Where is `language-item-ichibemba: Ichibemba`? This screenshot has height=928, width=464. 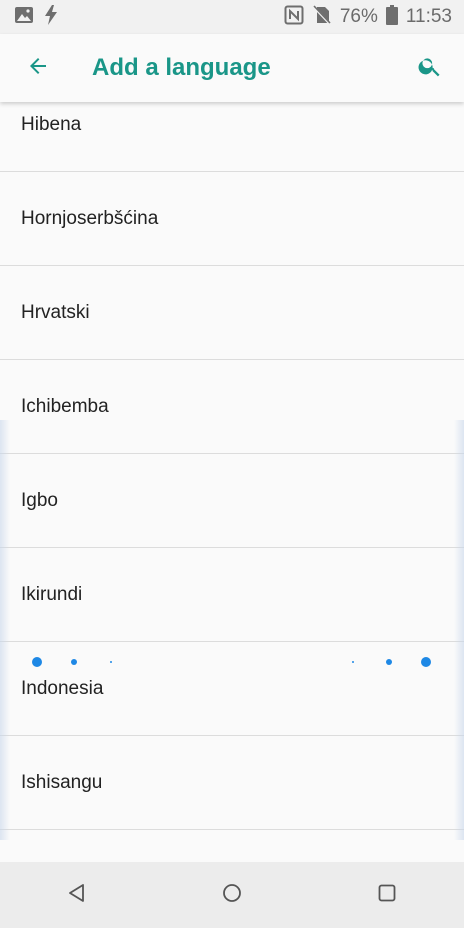
language-item-ichibemba: Ichibemba is located at coordinates (232, 407).